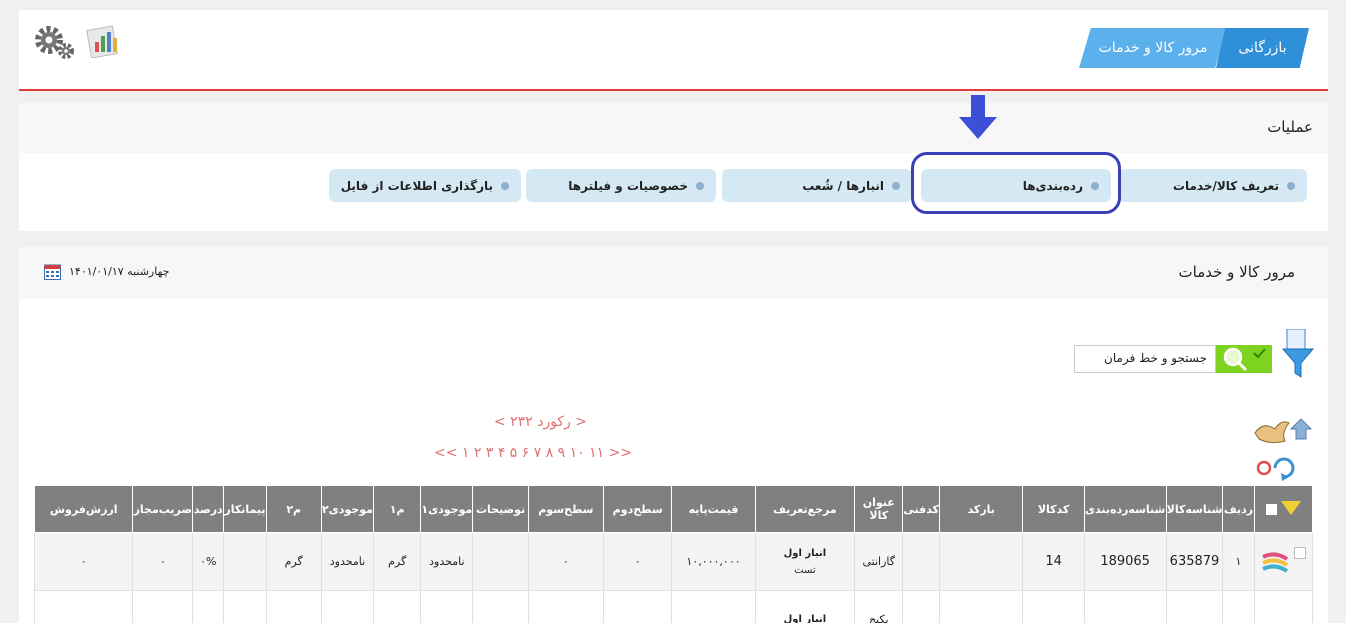 This screenshot has height=623, width=1346. Describe the element at coordinates (83, 561) in the screenshot. I see `cell-sale-value: ۰` at that location.